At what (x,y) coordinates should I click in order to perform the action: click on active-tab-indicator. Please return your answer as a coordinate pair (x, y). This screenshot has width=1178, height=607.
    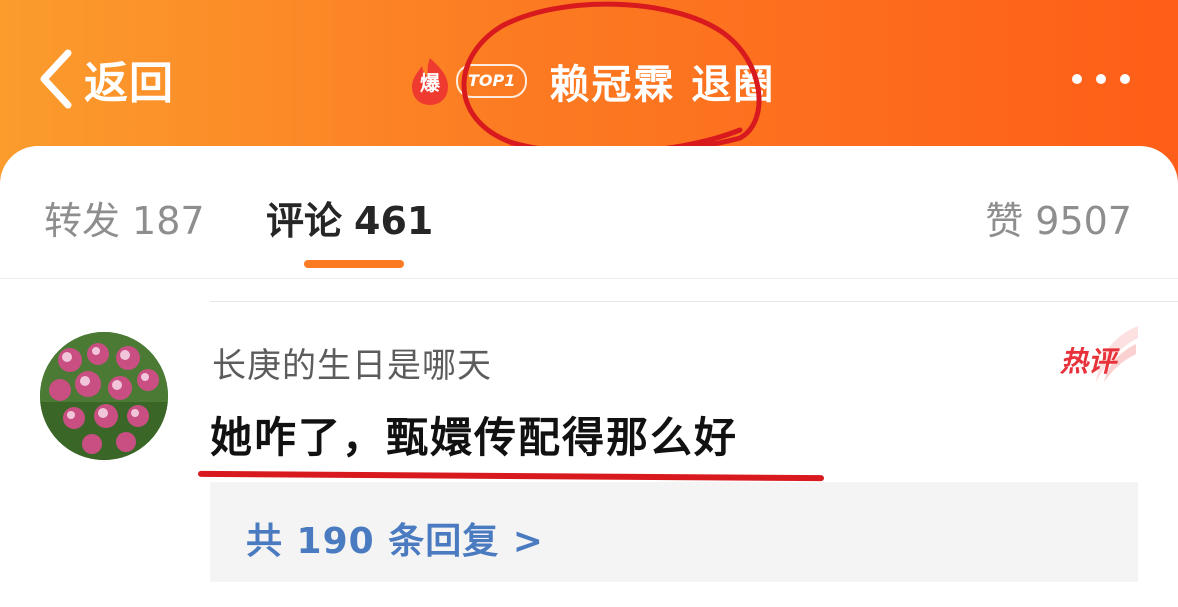
    Looking at the image, I should click on (354, 264).